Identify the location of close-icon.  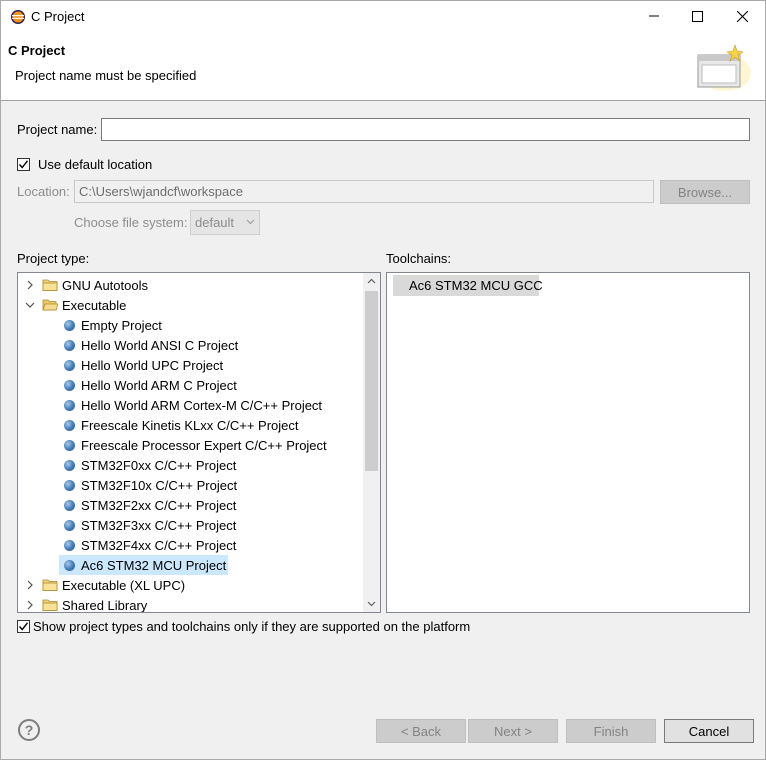
(742, 16).